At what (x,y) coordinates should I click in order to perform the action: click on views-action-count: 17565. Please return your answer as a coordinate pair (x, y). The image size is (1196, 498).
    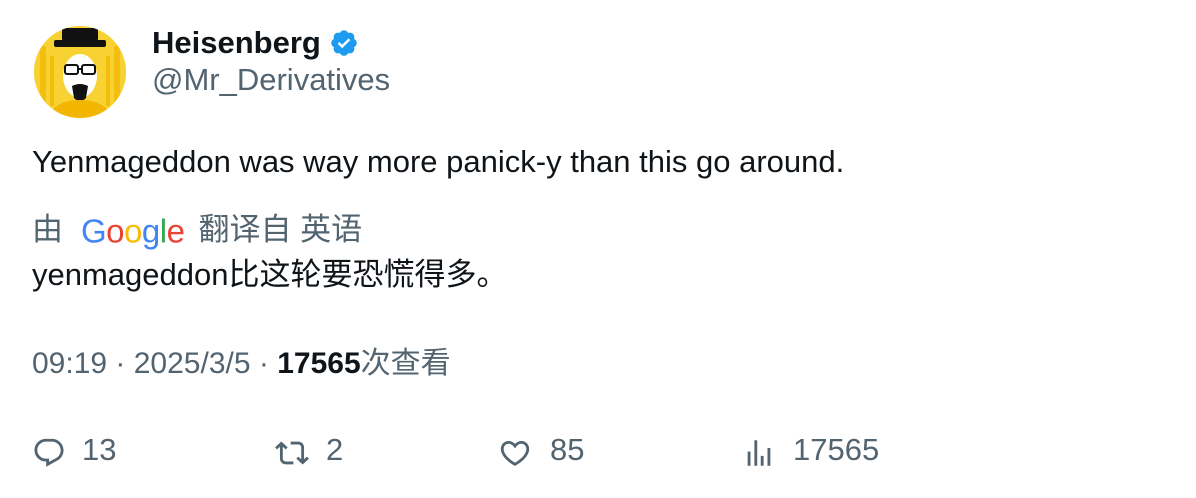
    Looking at the image, I should click on (836, 449).